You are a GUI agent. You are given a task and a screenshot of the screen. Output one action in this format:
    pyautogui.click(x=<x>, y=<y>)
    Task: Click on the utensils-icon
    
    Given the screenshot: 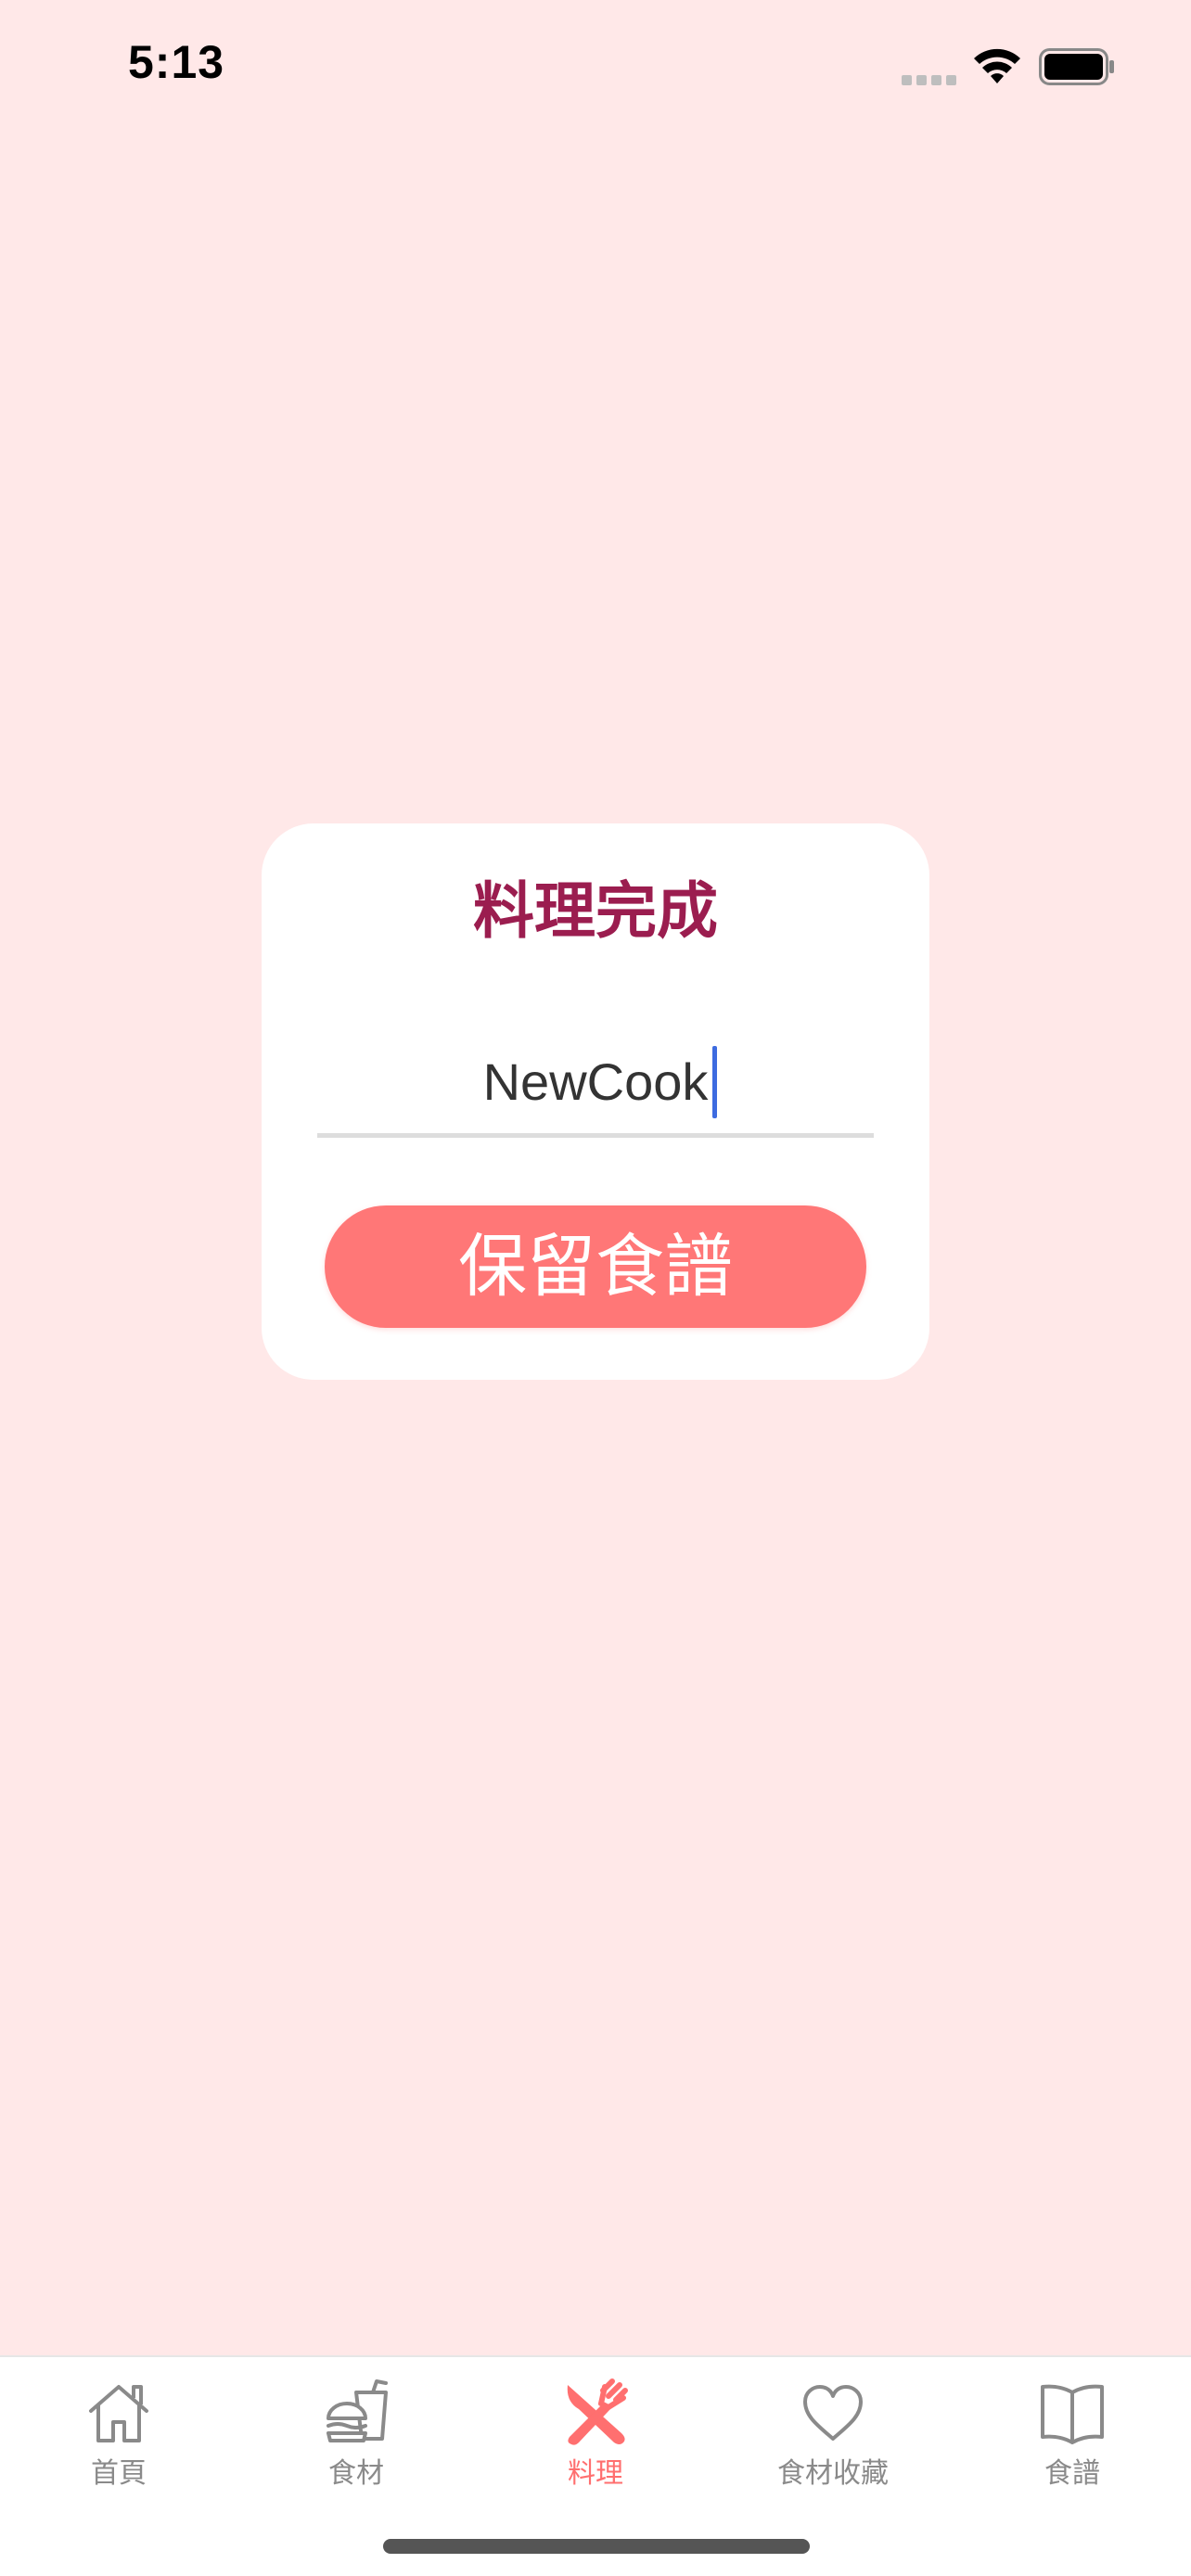 What is the action you would take?
    pyautogui.click(x=597, y=2411)
    